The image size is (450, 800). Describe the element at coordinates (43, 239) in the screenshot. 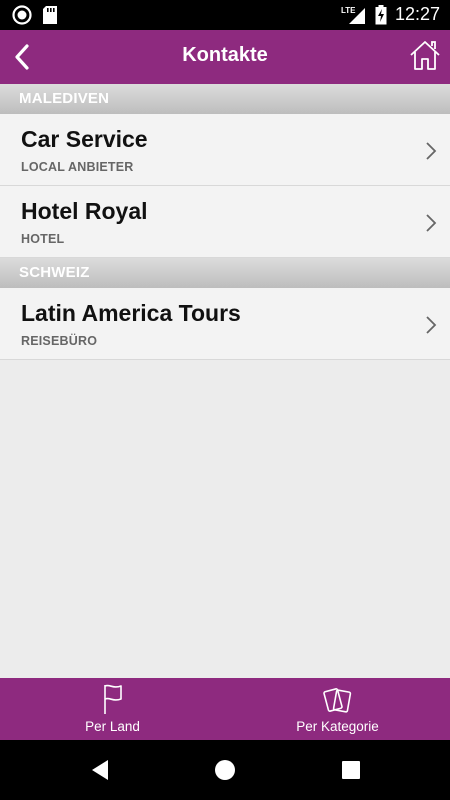

I see `contact-category: HOTEL` at that location.